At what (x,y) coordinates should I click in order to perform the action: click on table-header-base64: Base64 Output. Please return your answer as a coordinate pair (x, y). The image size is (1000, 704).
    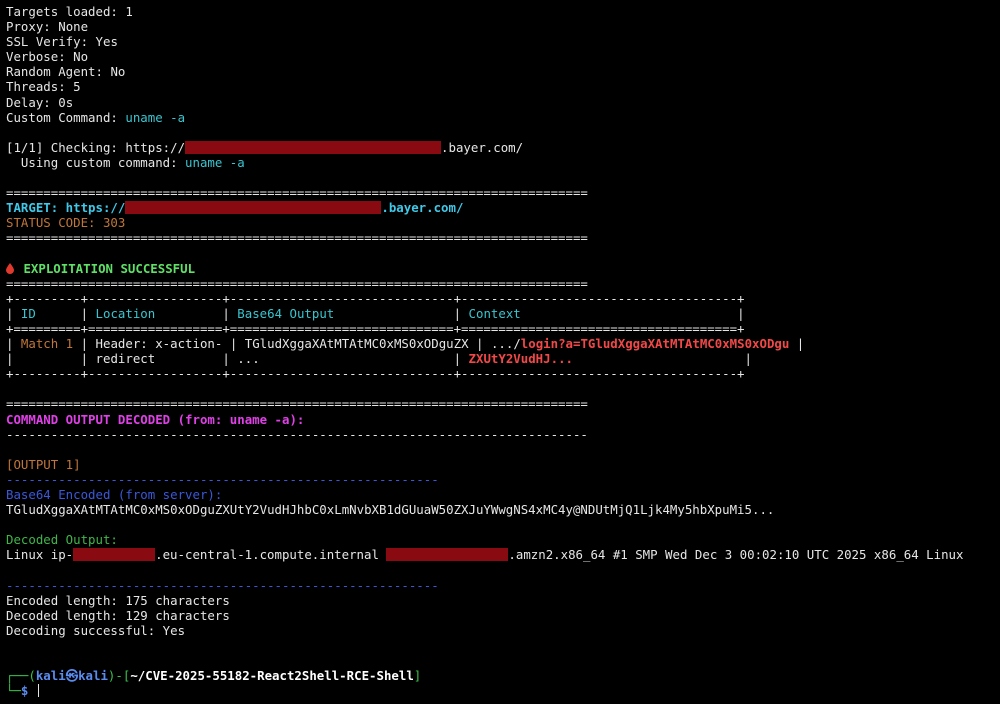
    Looking at the image, I should click on (286, 313).